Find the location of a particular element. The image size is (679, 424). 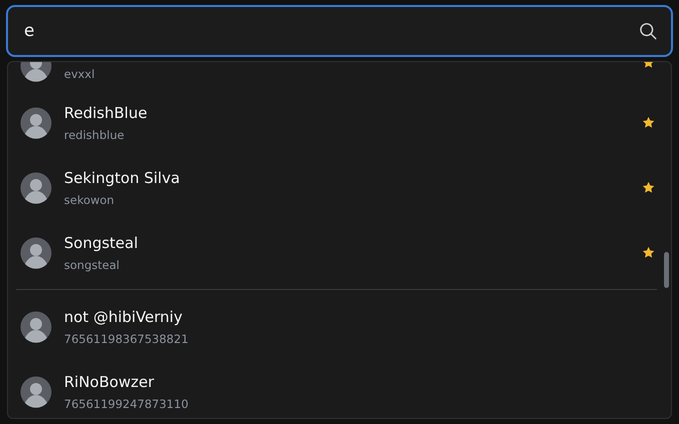

search-field: e is located at coordinates (339, 31).